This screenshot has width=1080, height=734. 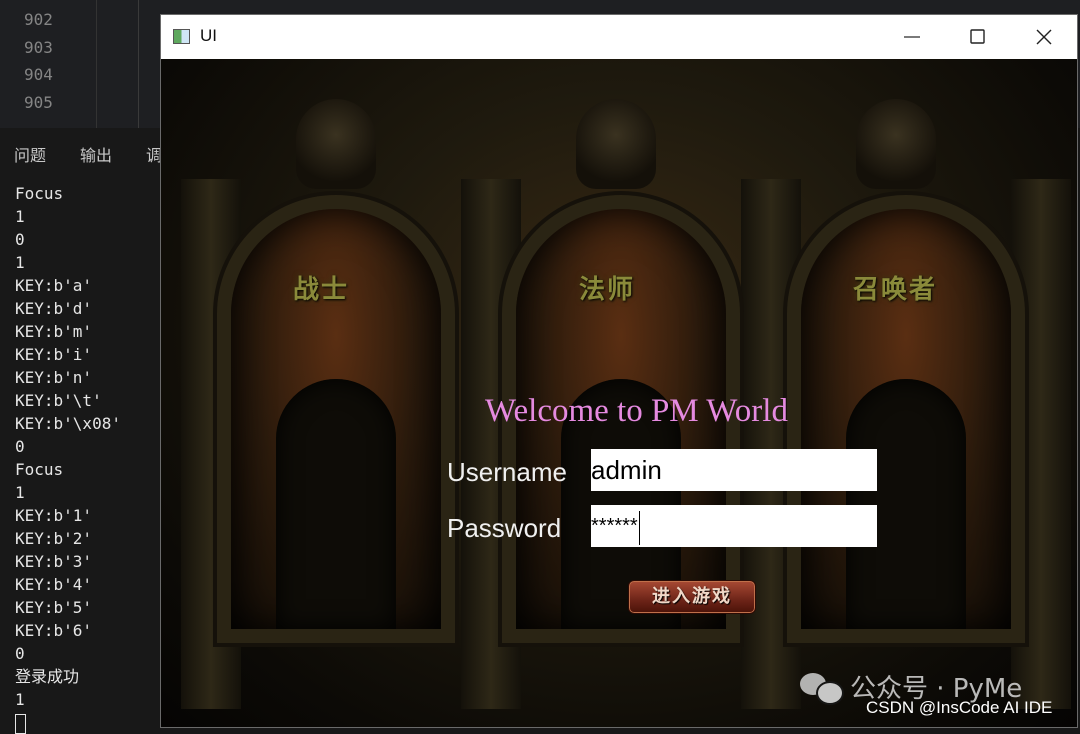 I want to click on window-title: UI, so click(x=208, y=35).